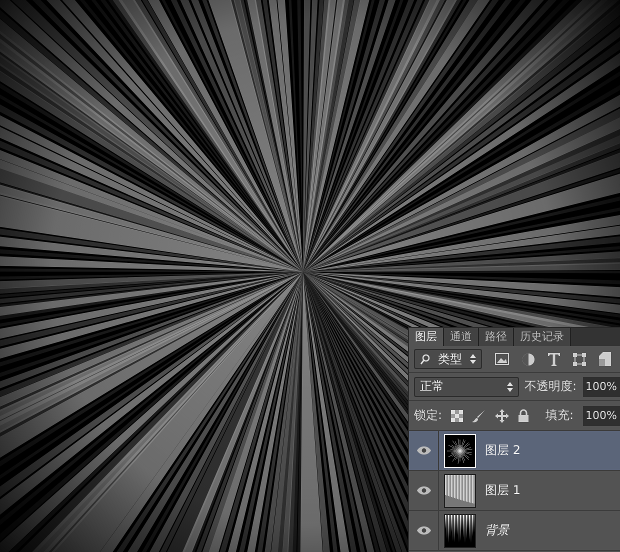  Describe the element at coordinates (448, 359) in the screenshot. I see `filter-dropdown: 类型` at that location.